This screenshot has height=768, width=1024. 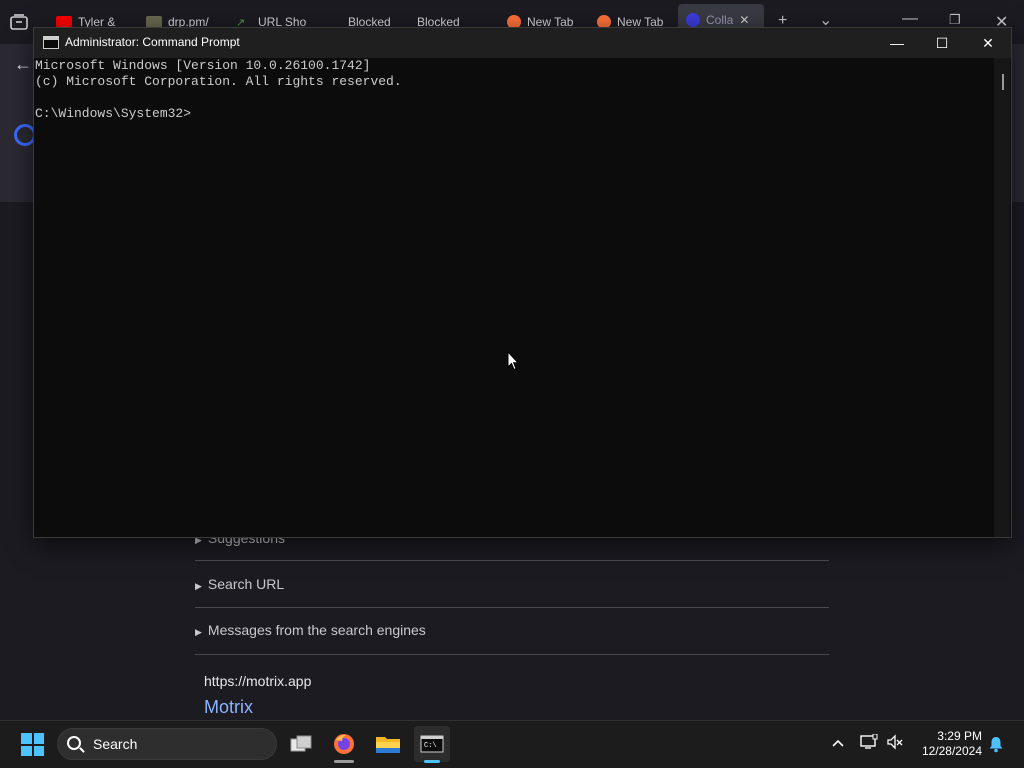 I want to click on network-icon, so click(x=869, y=743).